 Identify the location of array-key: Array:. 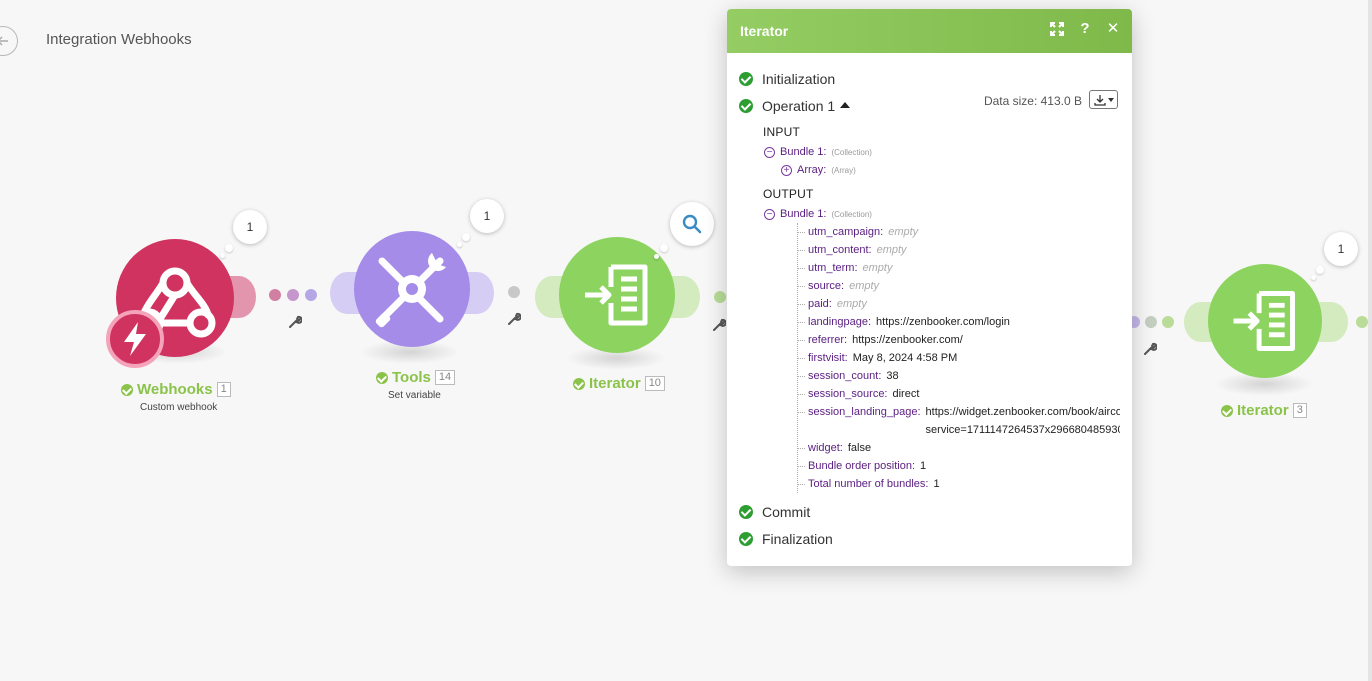
(812, 170).